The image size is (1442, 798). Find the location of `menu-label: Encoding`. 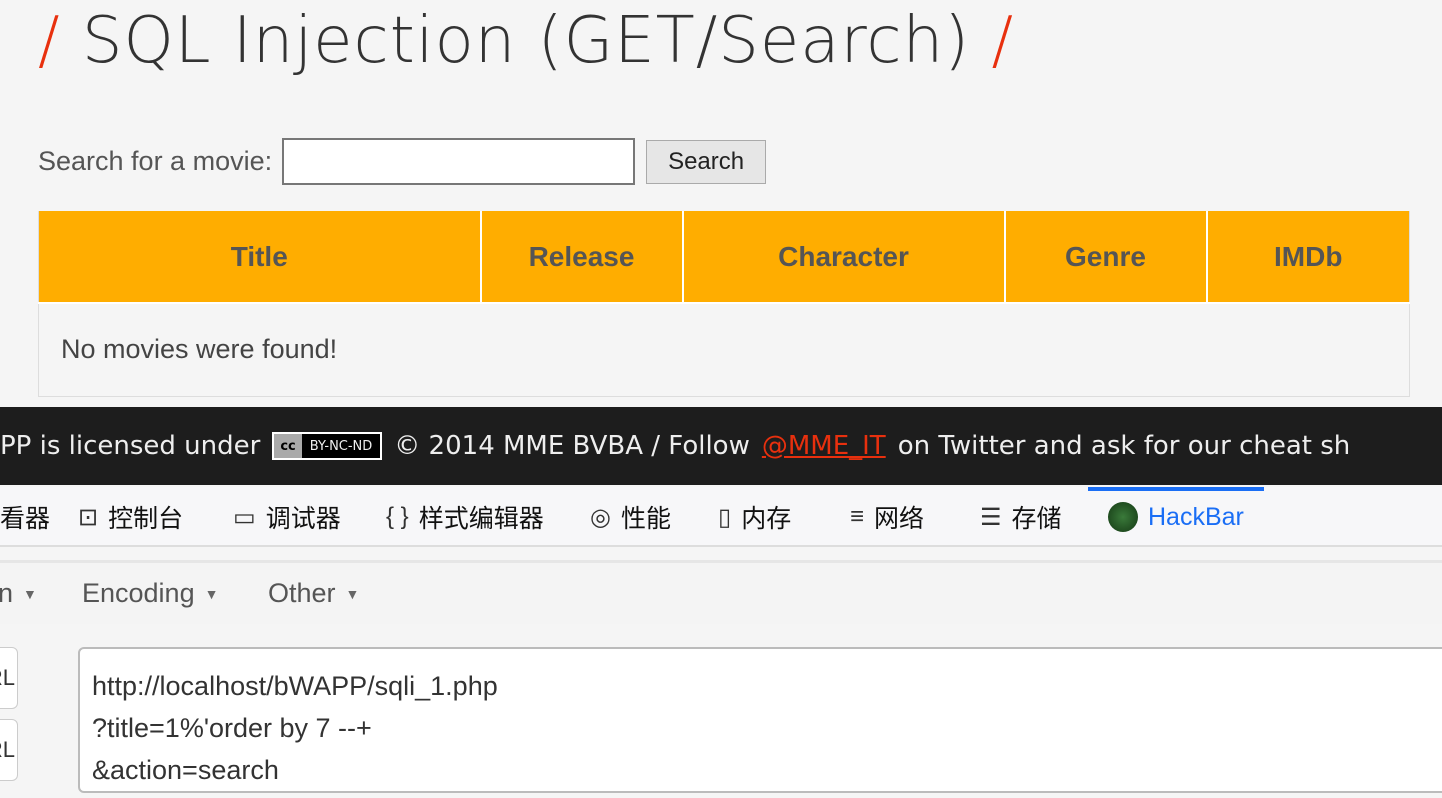

menu-label: Encoding is located at coordinates (138, 593).